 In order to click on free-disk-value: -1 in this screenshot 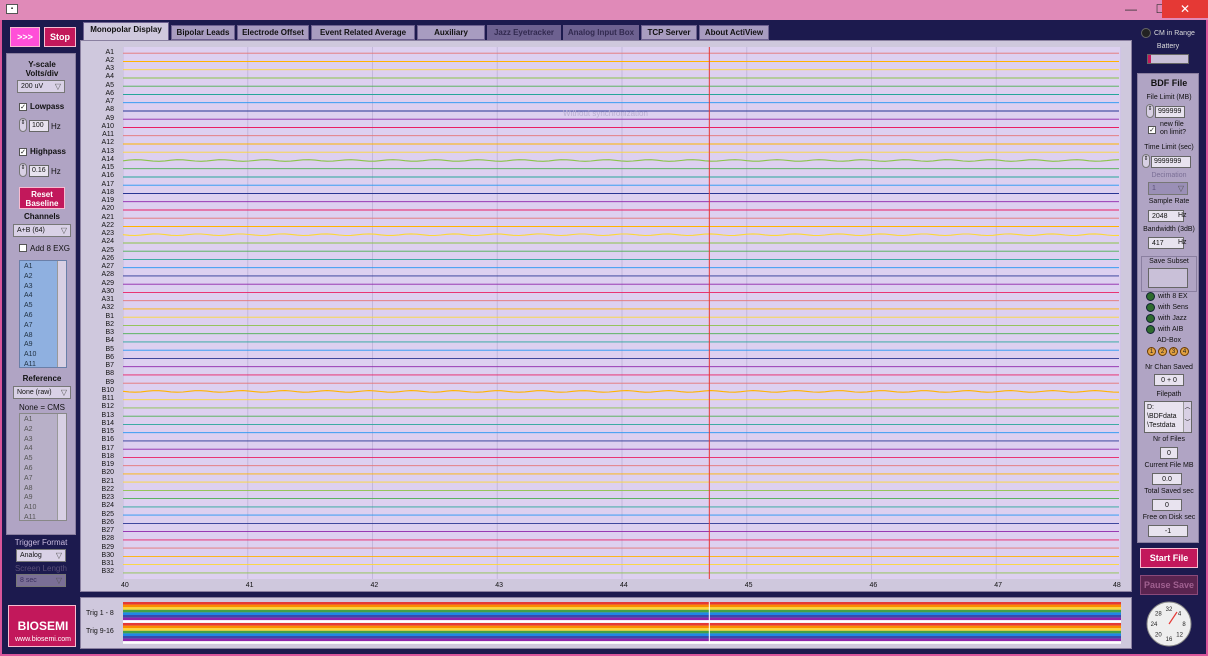, I will do `click(1168, 531)`.